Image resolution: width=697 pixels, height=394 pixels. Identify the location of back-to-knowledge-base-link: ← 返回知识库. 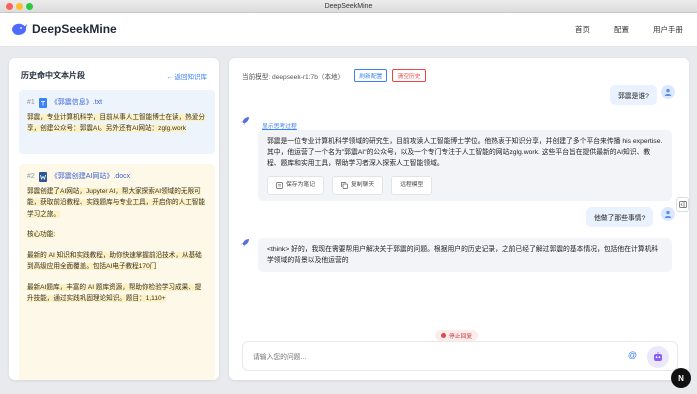
(186, 76).